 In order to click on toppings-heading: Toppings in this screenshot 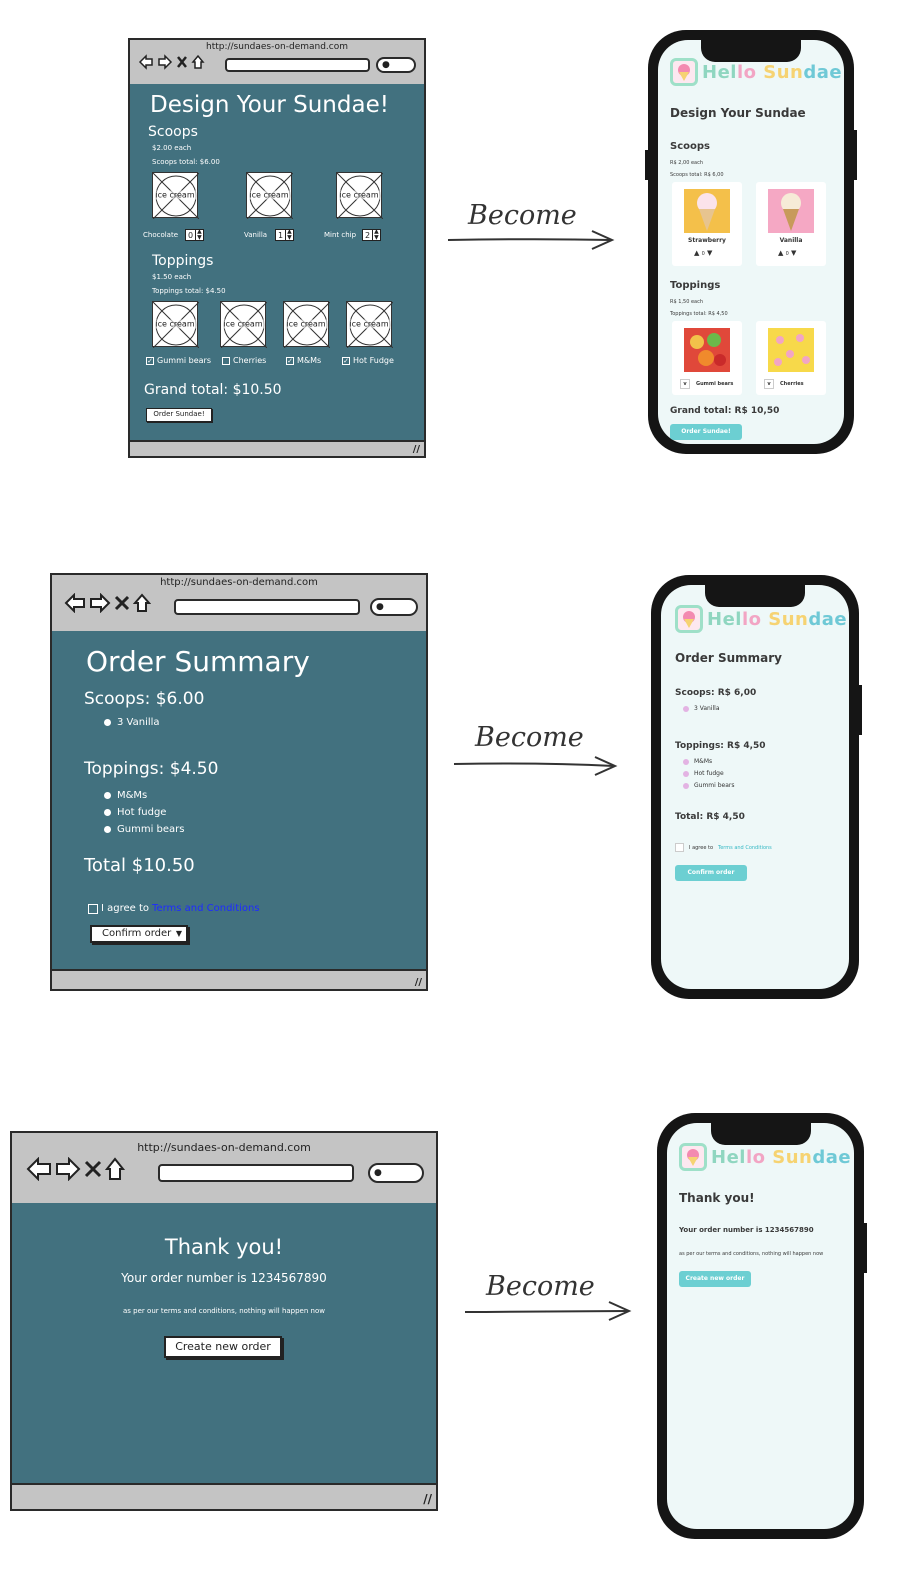, I will do `click(695, 285)`.